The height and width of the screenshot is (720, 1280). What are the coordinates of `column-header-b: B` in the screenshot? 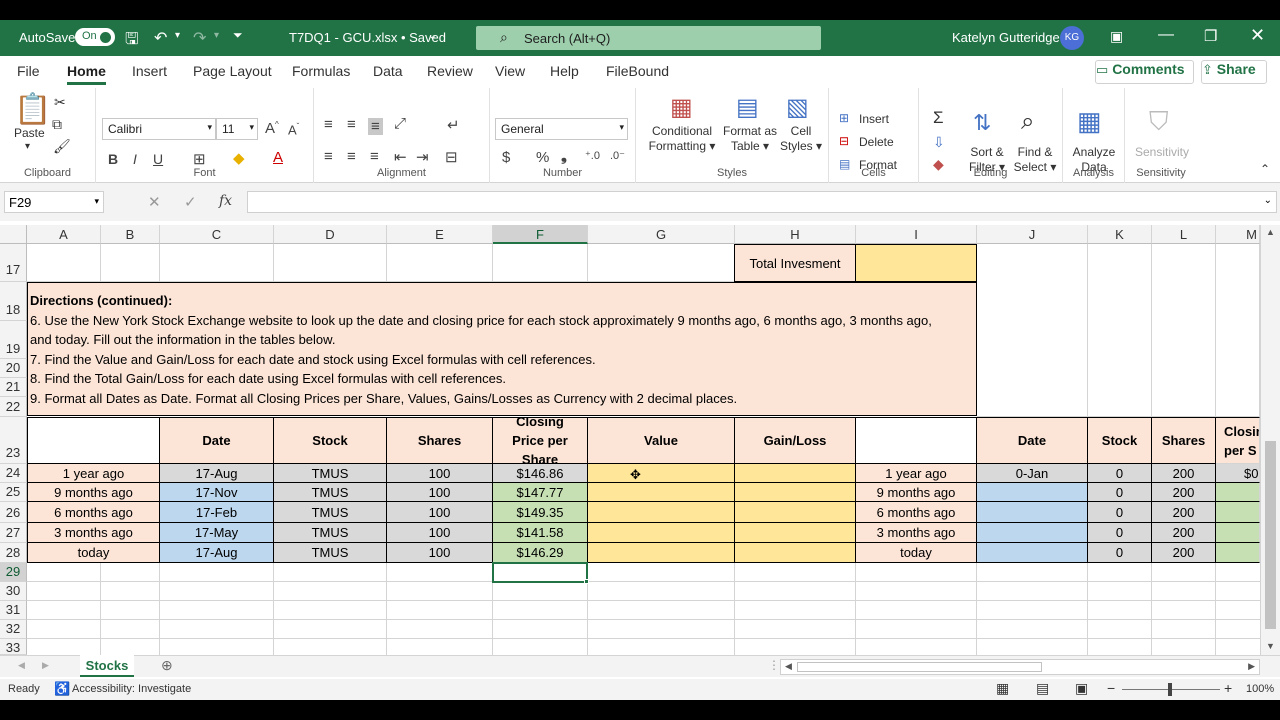 It's located at (130, 234).